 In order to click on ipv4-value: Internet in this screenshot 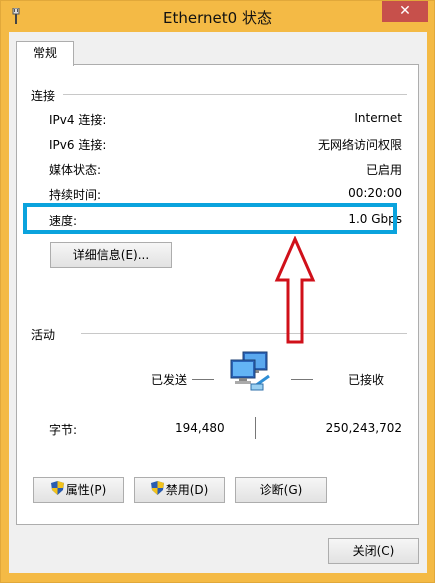, I will do `click(378, 118)`.